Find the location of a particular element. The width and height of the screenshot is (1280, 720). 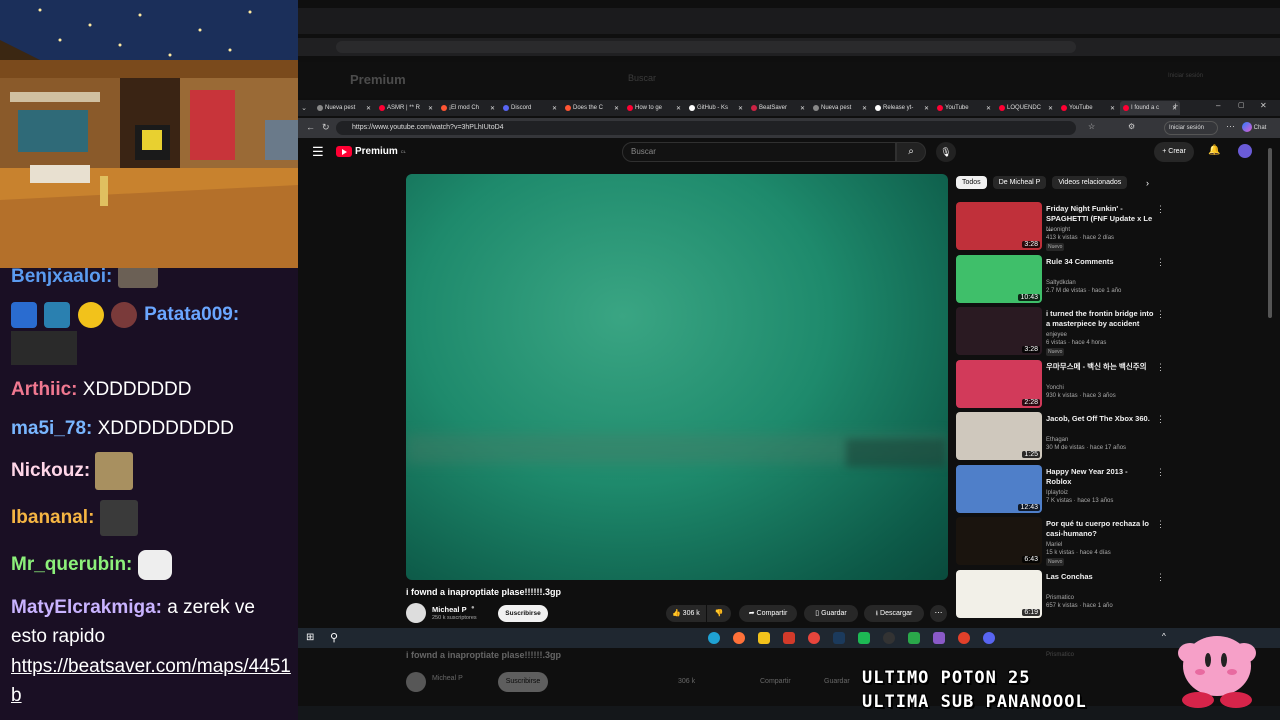

taskbar-search-icon: ⚲ is located at coordinates (334, 637).